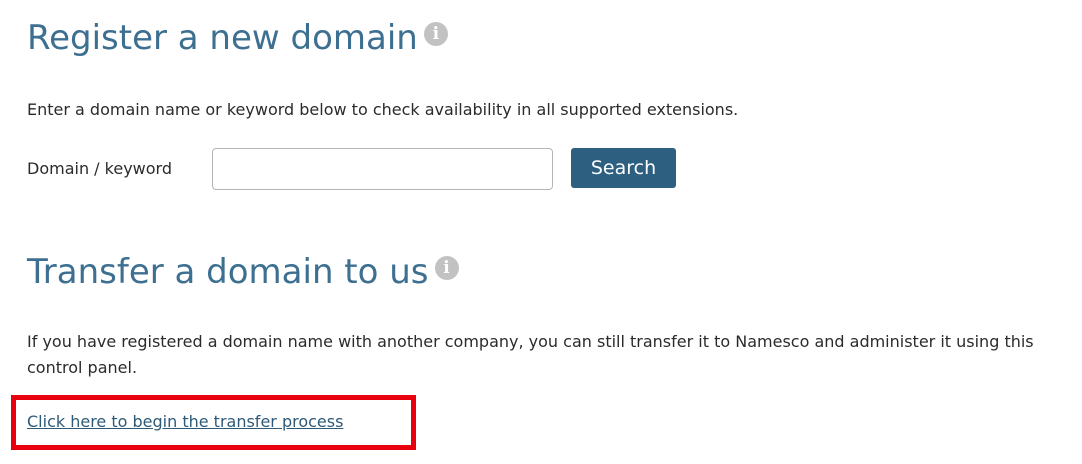  I want to click on domain-keyword-label: Domain / keyword, so click(99, 168).